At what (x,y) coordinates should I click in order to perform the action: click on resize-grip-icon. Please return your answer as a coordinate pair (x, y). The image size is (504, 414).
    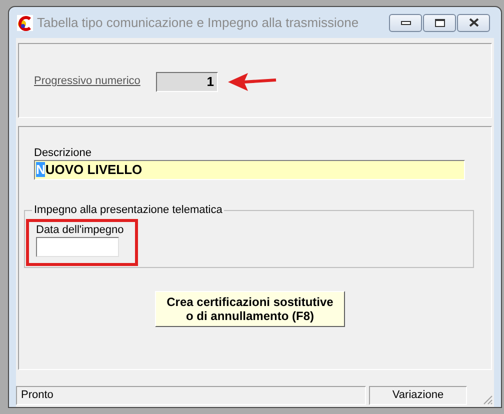
    Looking at the image, I should click on (487, 399).